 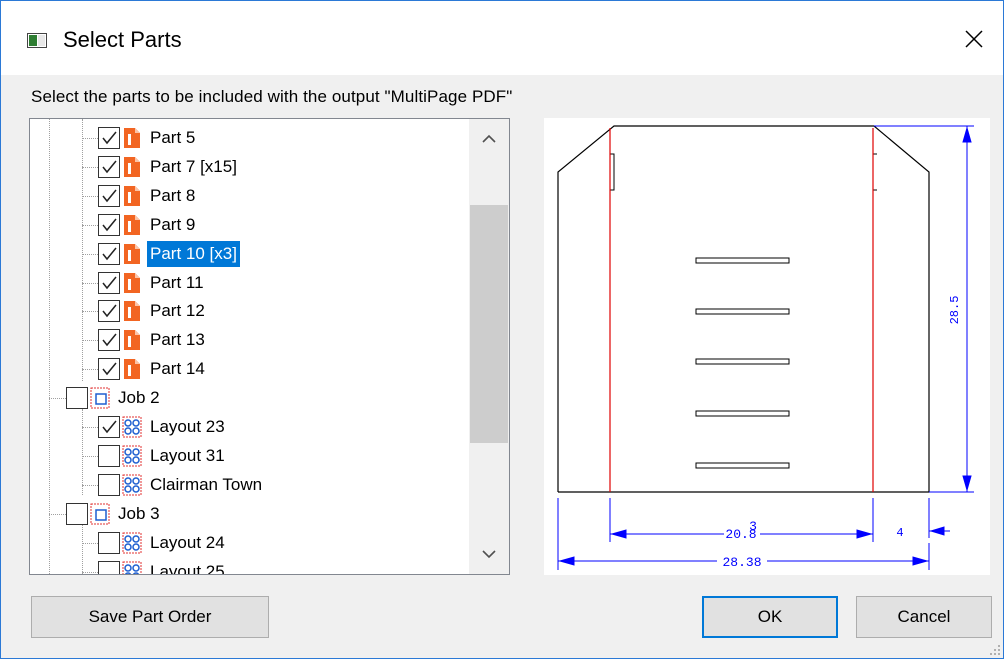 What do you see at coordinates (187, 568) in the screenshot?
I see `tree-node-label: Layout 25` at bounding box center [187, 568].